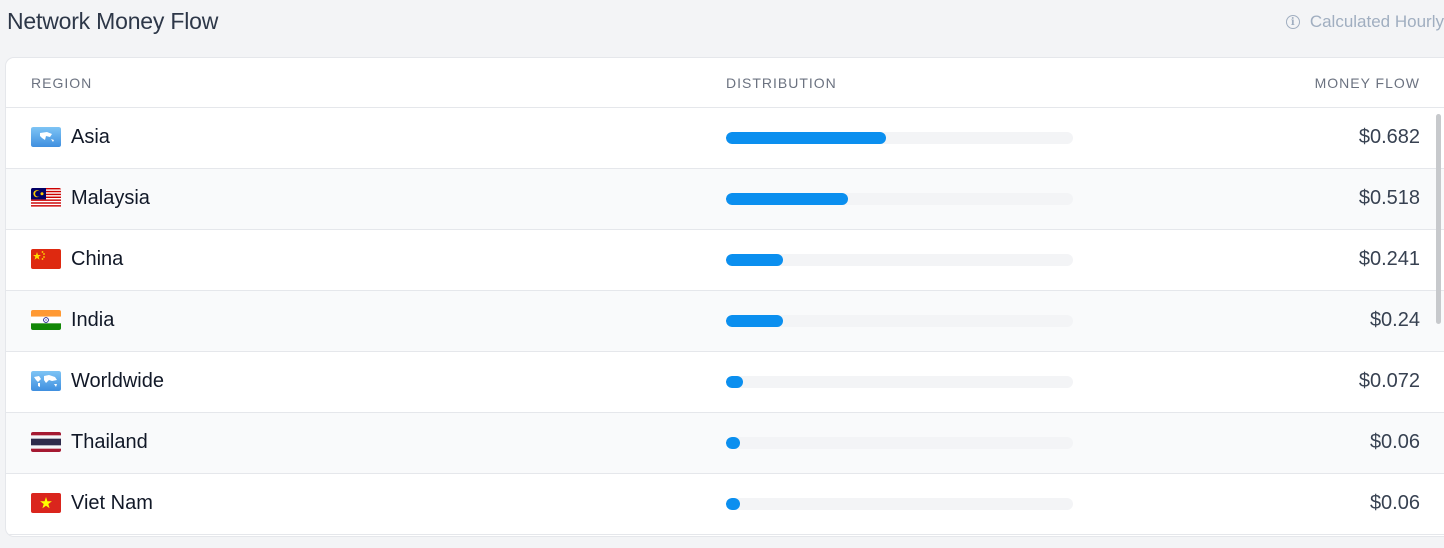 The height and width of the screenshot is (548, 1444). What do you see at coordinates (110, 198) in the screenshot?
I see `region-name: Malaysia` at bounding box center [110, 198].